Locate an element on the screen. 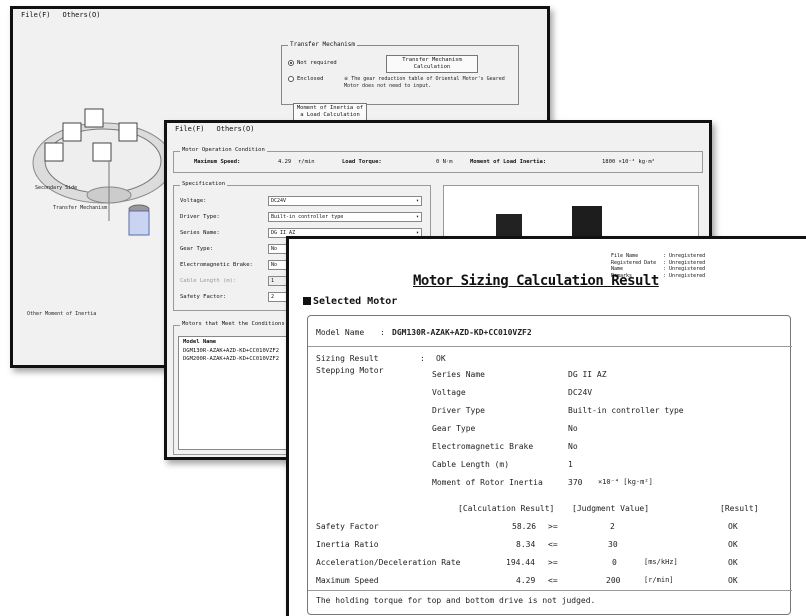 The width and height of the screenshot is (806, 616). row-judge: 200 is located at coordinates (613, 580).